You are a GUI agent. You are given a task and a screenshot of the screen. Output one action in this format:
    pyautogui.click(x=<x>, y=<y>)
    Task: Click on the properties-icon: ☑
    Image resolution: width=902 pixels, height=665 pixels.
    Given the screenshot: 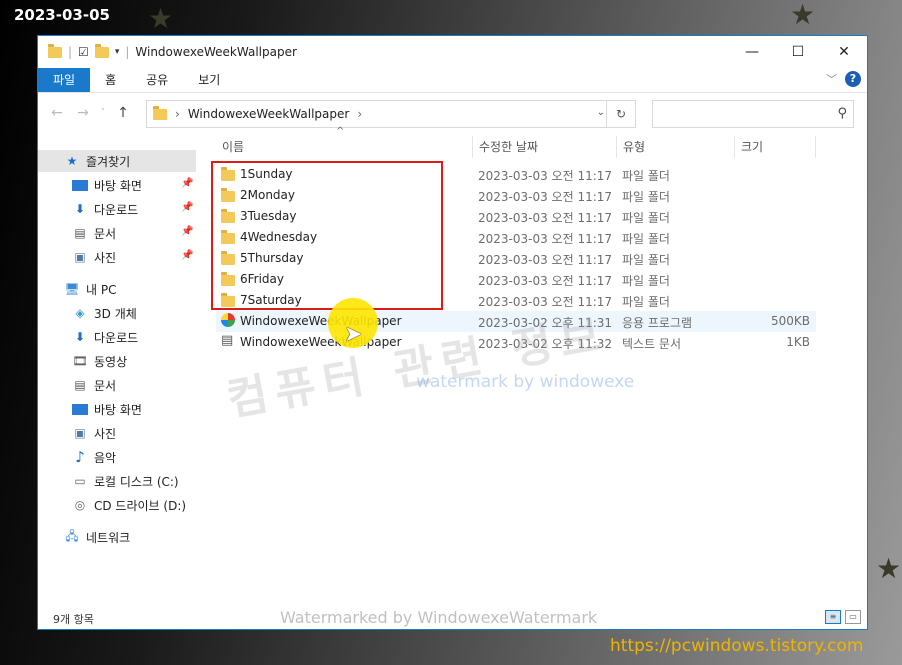 What is the action you would take?
    pyautogui.click(x=83, y=52)
    